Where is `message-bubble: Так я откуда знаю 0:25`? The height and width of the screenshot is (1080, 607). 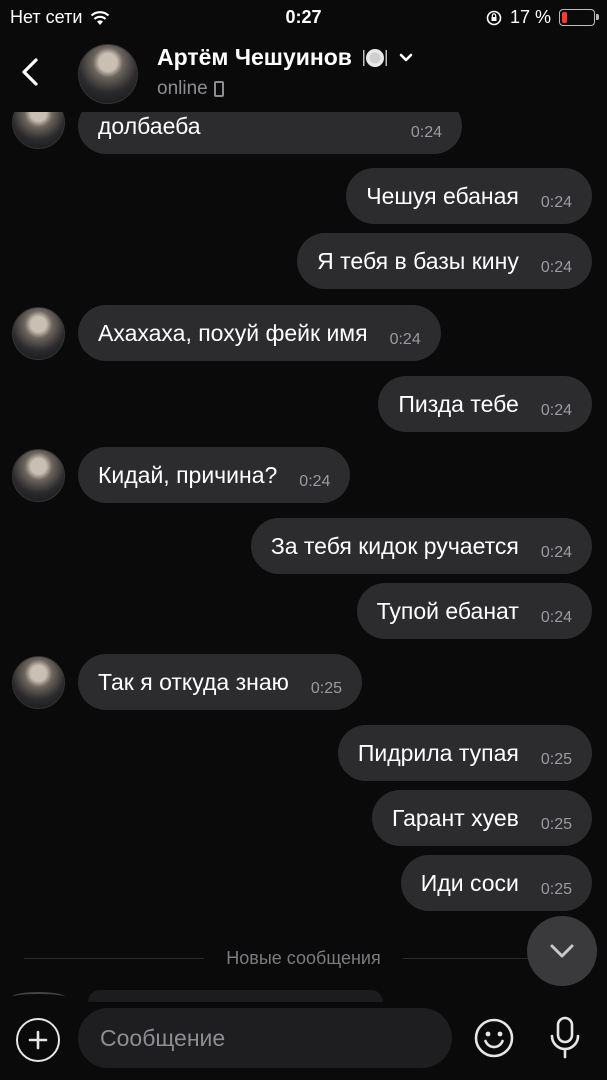 message-bubble: Так я откуда знаю 0:25 is located at coordinates (220, 682).